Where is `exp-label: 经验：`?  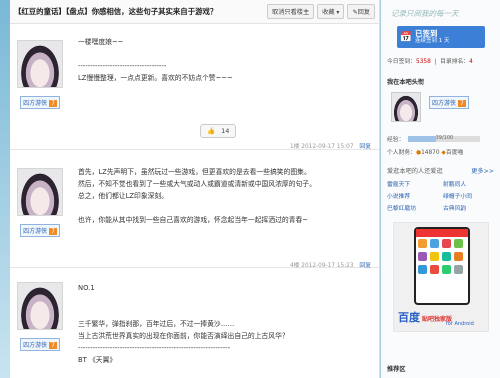
exp-label: 经验： is located at coordinates (396, 140).